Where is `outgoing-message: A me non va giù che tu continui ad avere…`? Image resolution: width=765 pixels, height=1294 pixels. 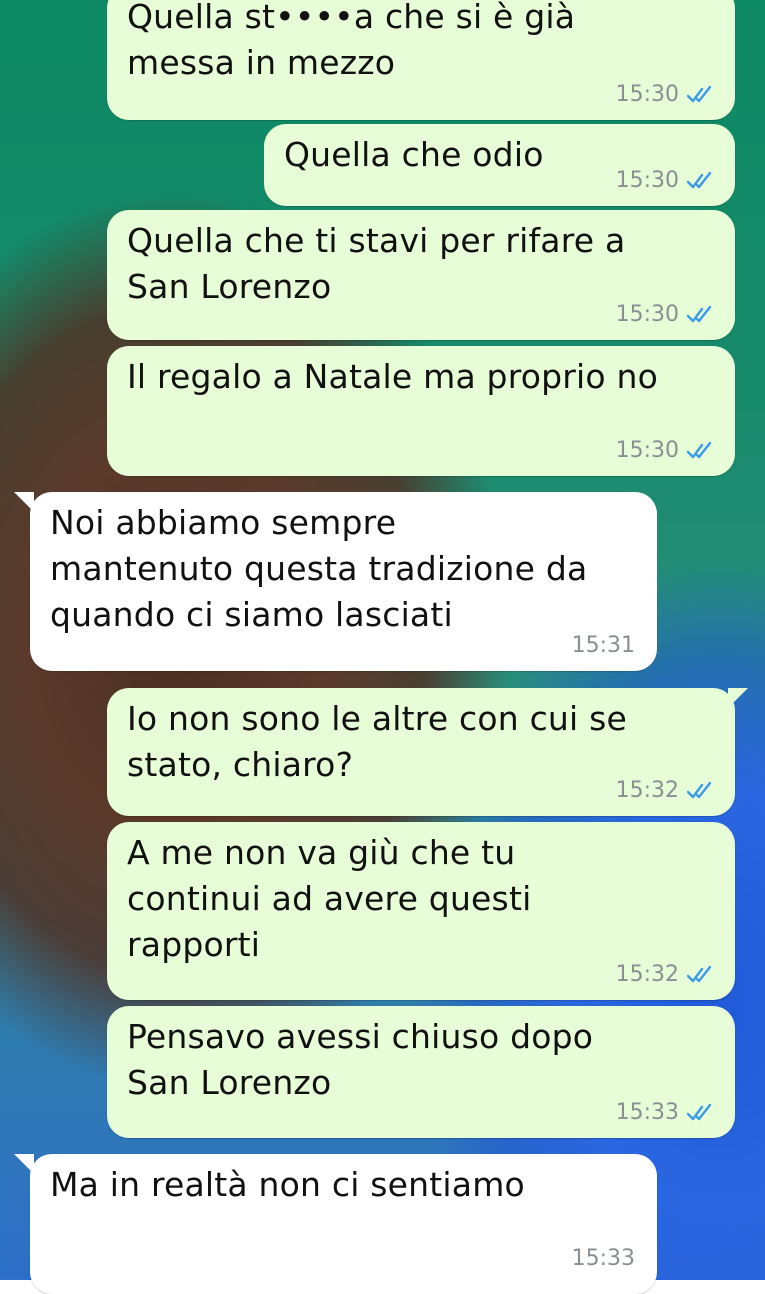
outgoing-message: A me non va giù che tu continui ad avere… is located at coordinates (421, 911).